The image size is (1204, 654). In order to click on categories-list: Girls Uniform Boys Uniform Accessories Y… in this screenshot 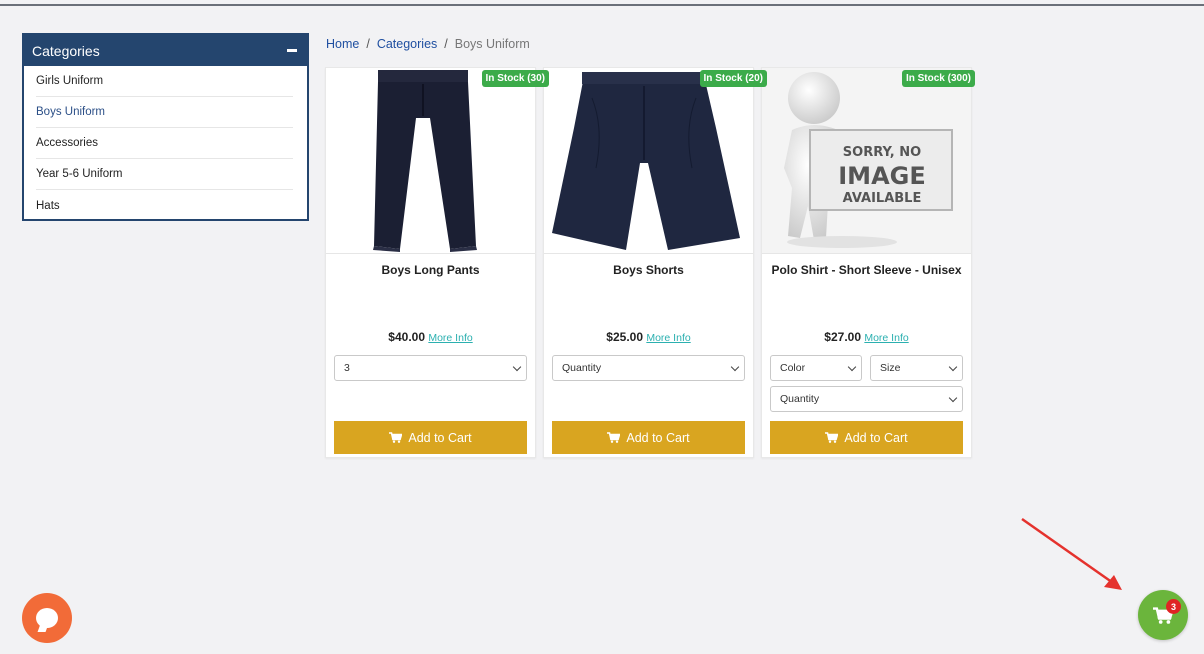, I will do `click(165, 143)`.